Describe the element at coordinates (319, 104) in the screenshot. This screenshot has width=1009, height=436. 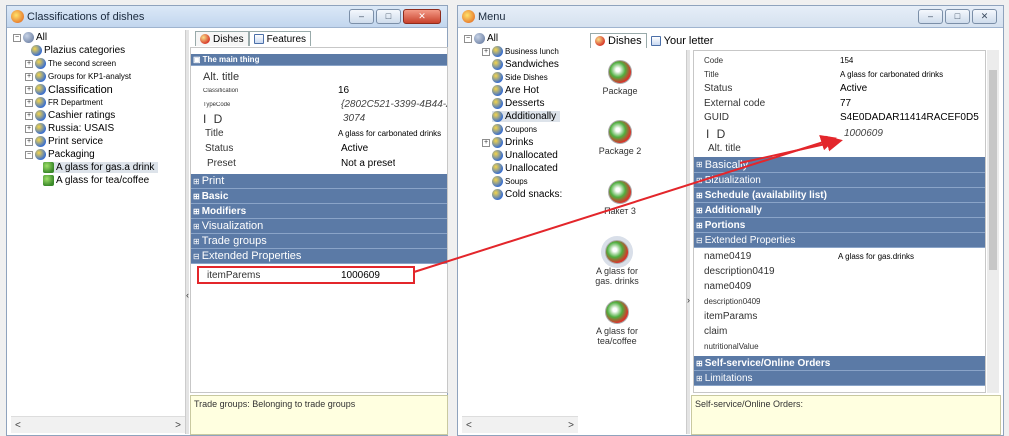
I see `prop-typecode: TypeCode{2802C521-3399-4B44-AA5` at that location.